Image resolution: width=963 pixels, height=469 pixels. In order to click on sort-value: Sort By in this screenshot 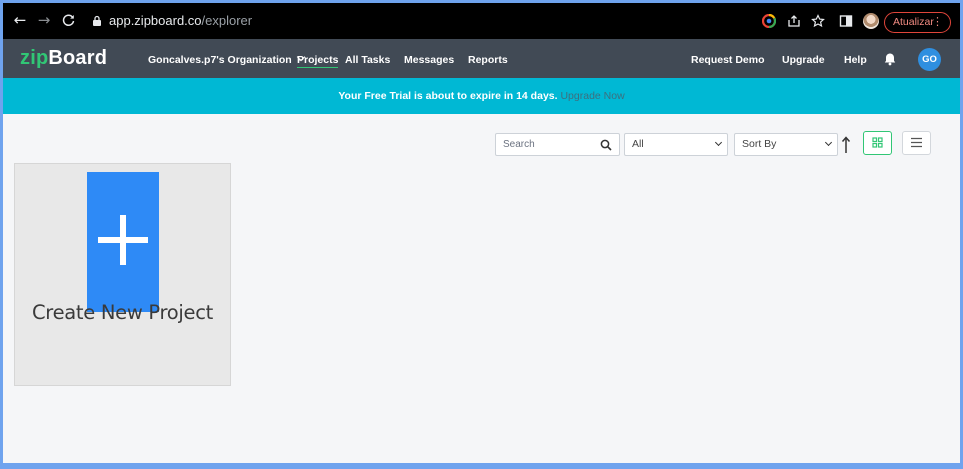, I will do `click(759, 144)`.